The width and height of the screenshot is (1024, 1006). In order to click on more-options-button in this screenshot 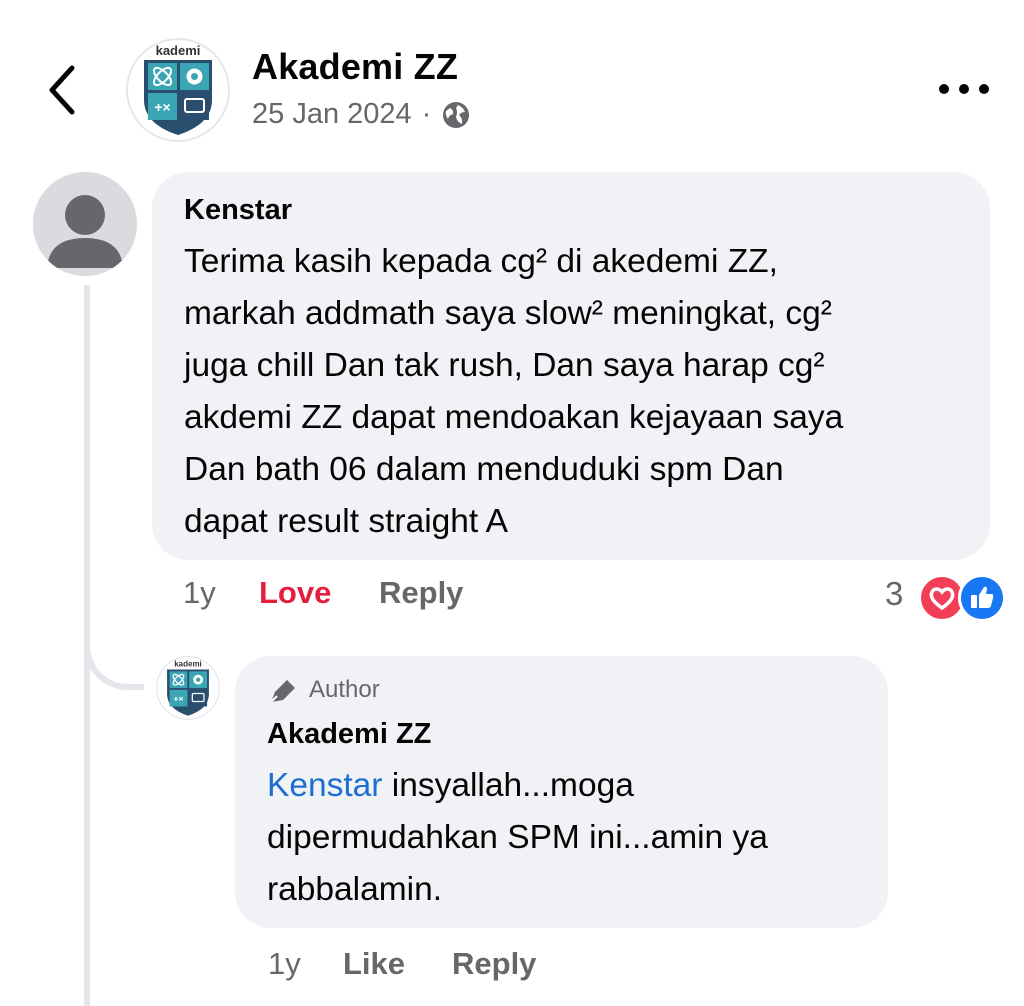, I will do `click(964, 89)`.